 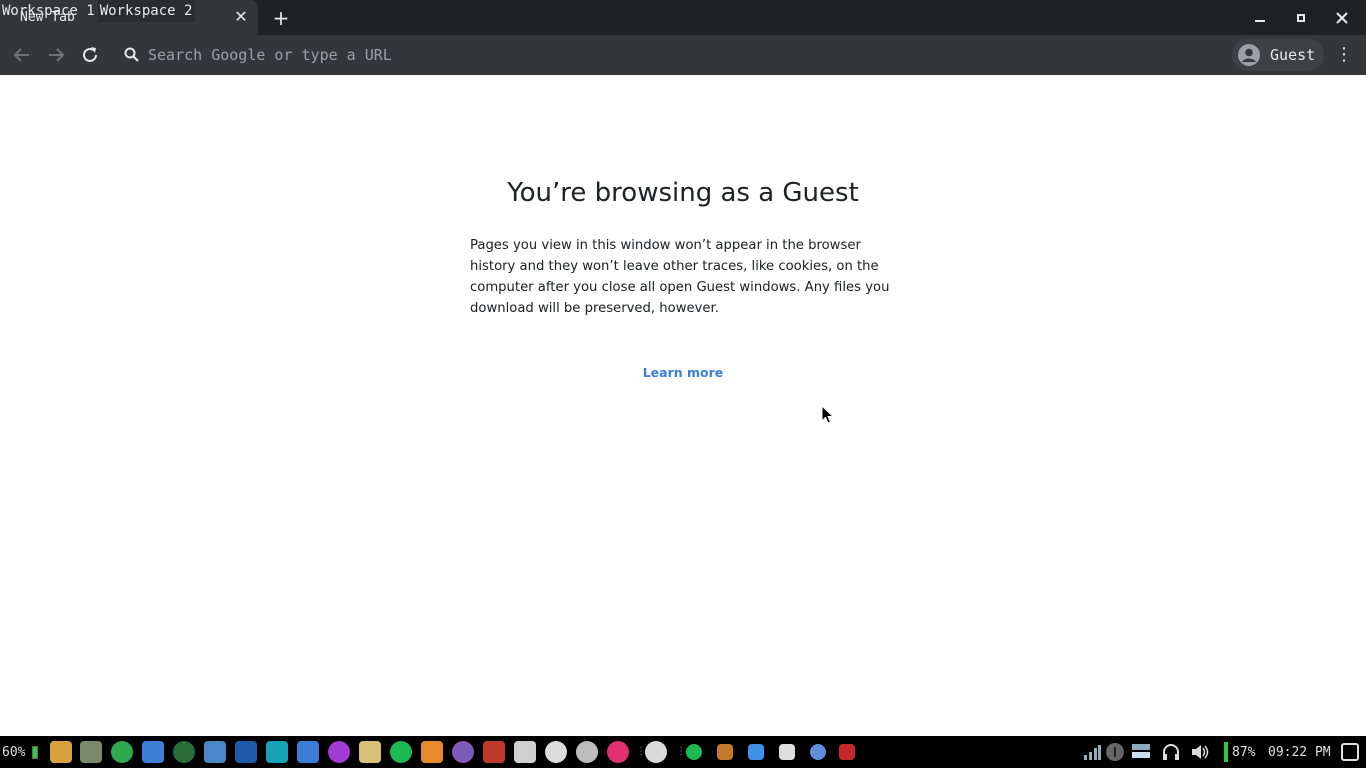 What do you see at coordinates (683, 193) in the screenshot?
I see `page-title: You’re browsing as a Guest` at bounding box center [683, 193].